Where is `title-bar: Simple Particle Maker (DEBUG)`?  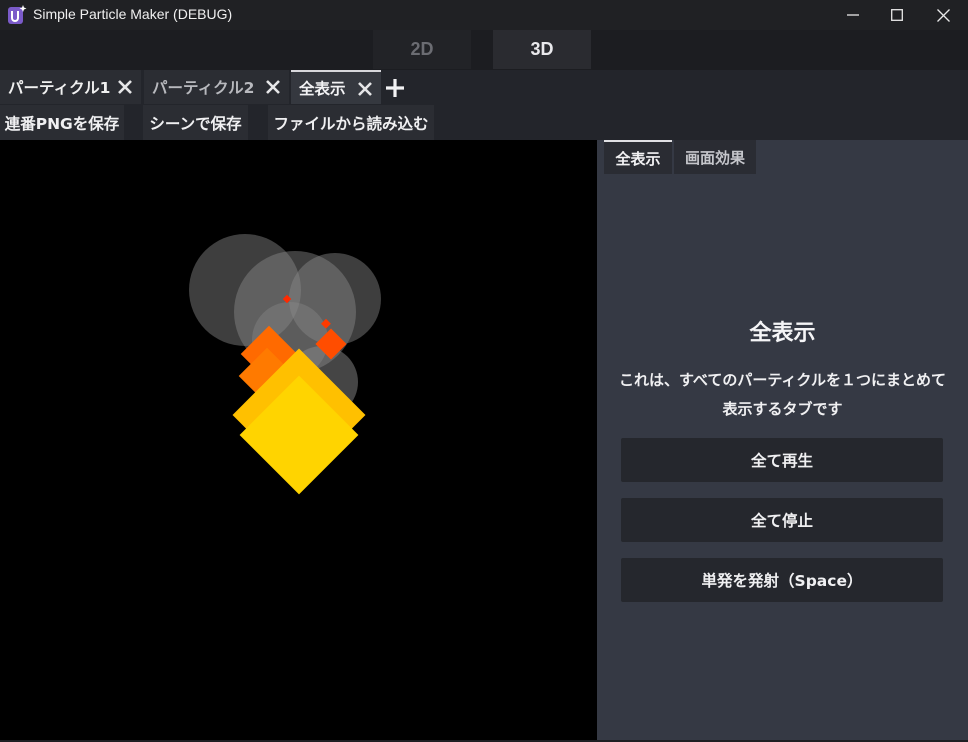 title-bar: Simple Particle Maker (DEBUG) is located at coordinates (484, 15).